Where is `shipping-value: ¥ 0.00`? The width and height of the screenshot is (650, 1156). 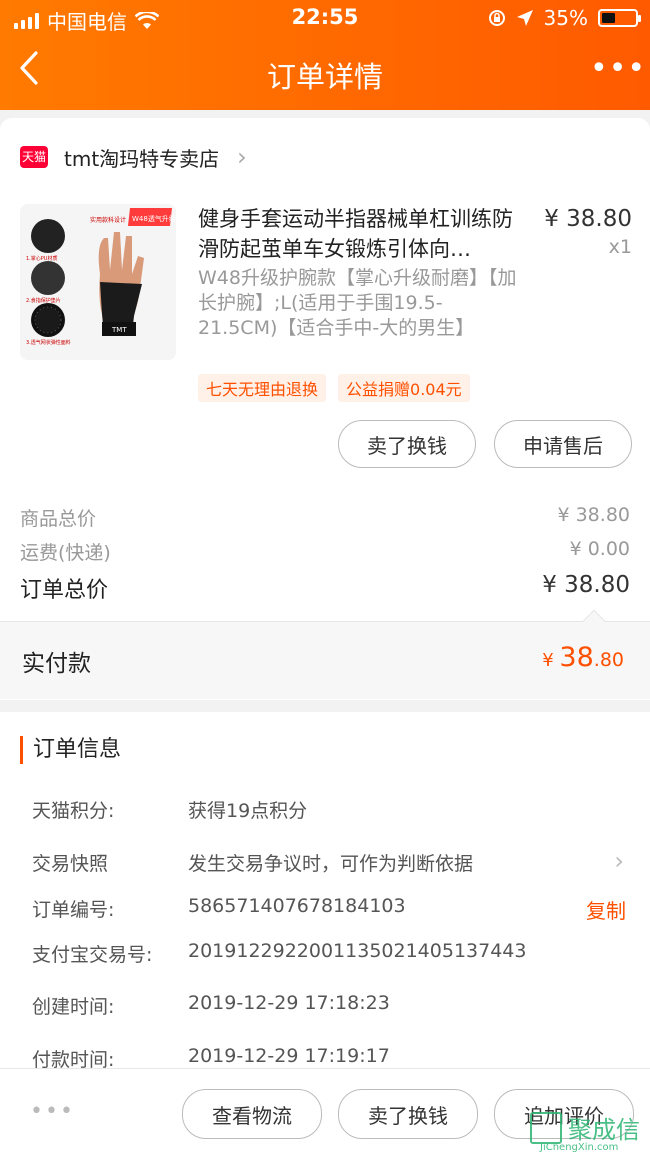
shipping-value: ¥ 0.00 is located at coordinates (599, 549).